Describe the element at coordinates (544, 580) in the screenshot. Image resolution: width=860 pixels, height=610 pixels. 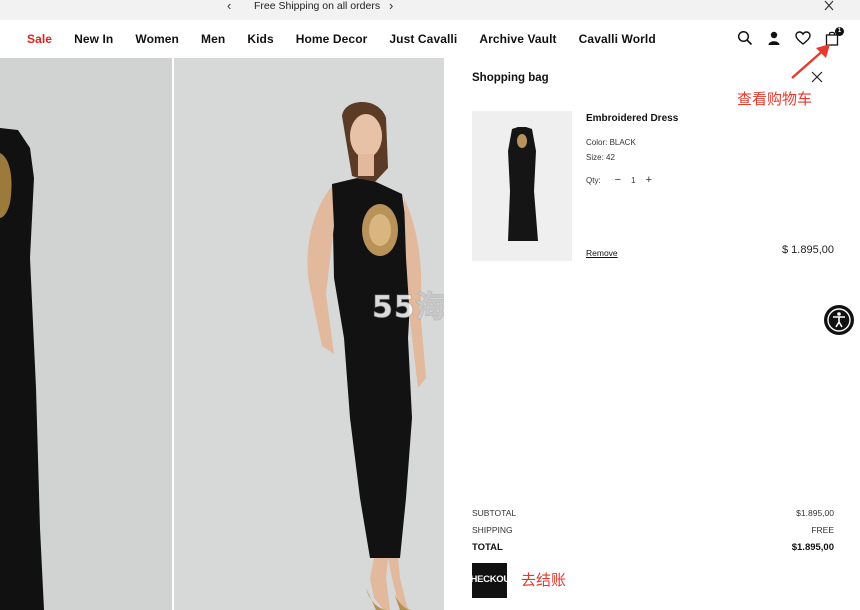
I see `annotation-checkout: 去结账` at that location.